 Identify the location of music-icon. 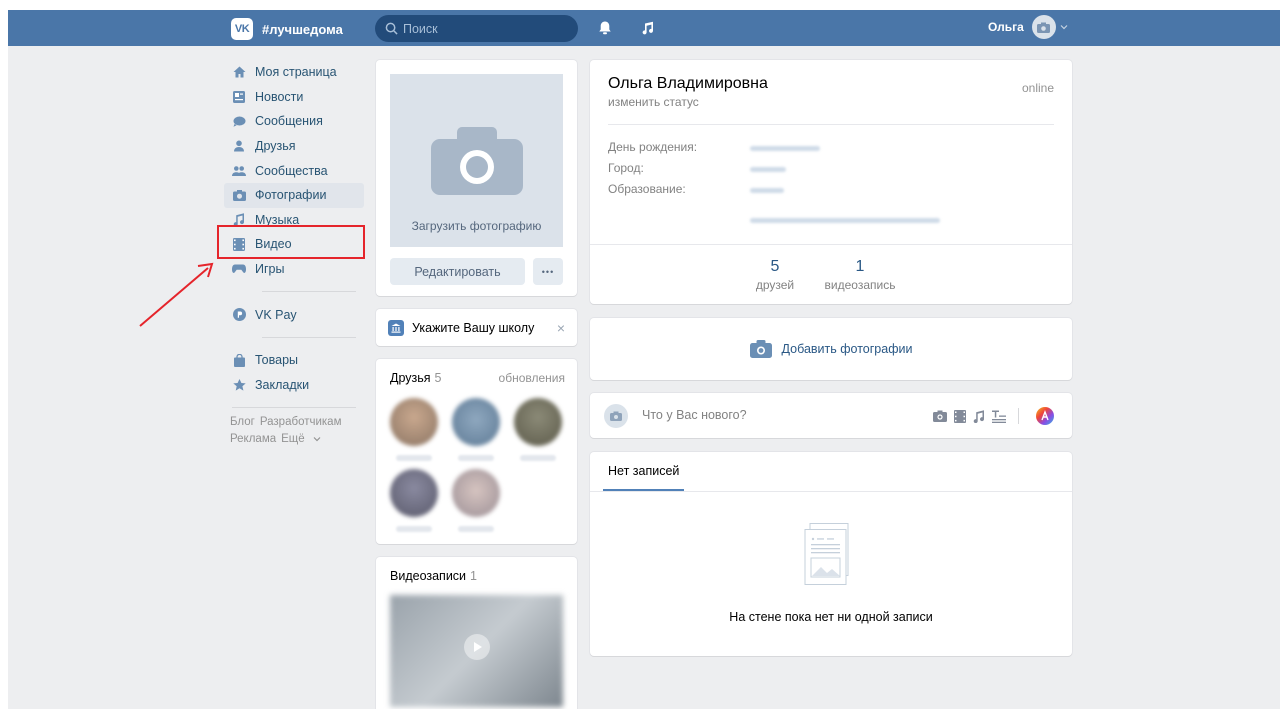
(648, 28).